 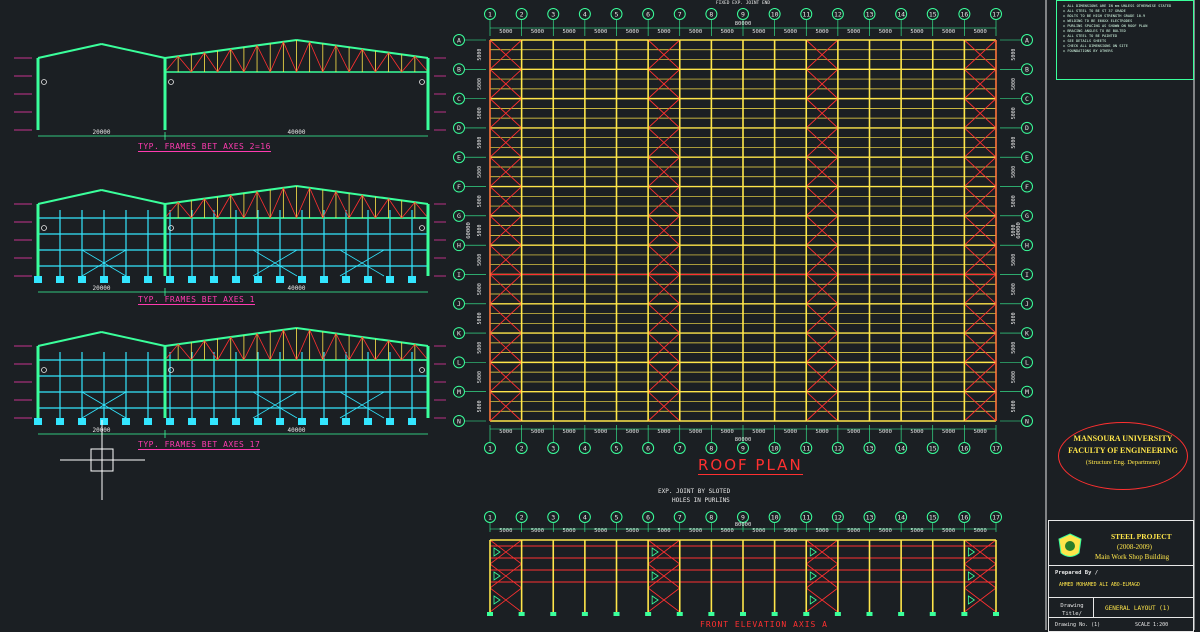 What do you see at coordinates (480, 172) in the screenshot?
I see `roof-row-dim-left-4: 5000` at bounding box center [480, 172].